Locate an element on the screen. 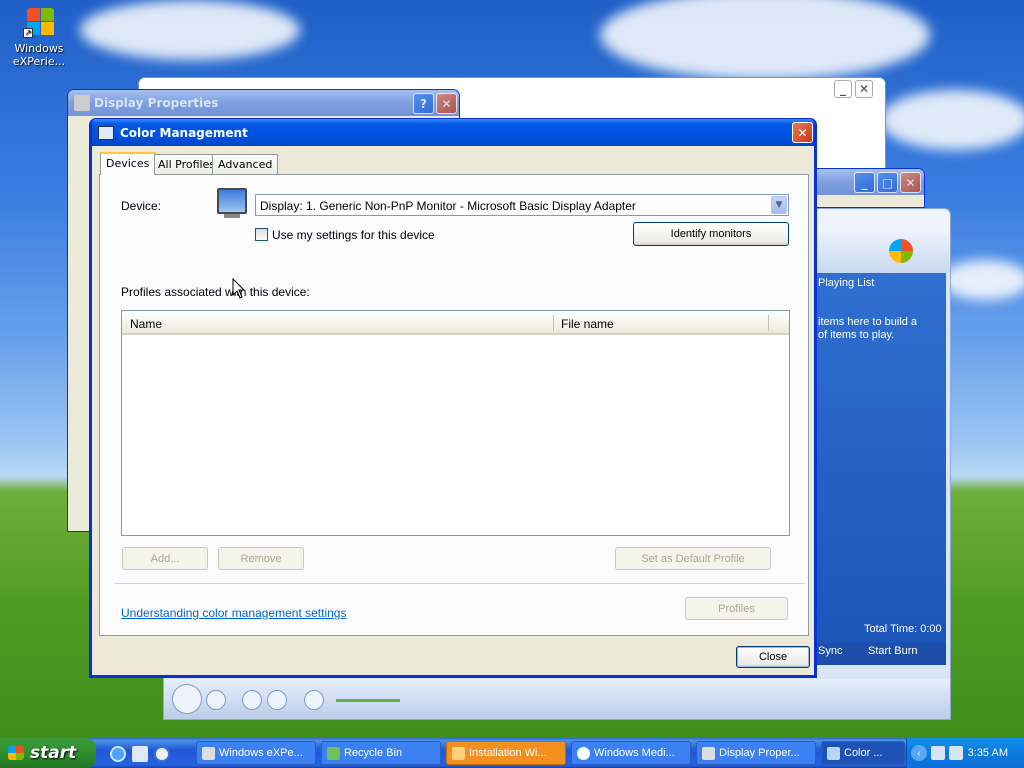  window-title: Display Properties is located at coordinates (156, 103).